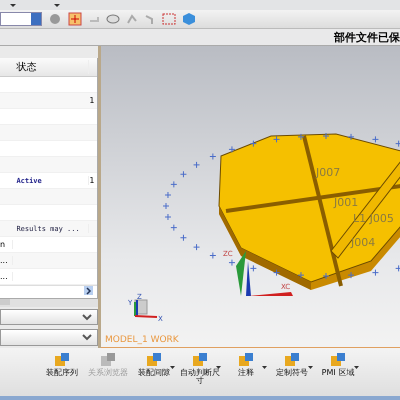  I want to click on ribbon-button: PMI 区域, so click(338, 372).